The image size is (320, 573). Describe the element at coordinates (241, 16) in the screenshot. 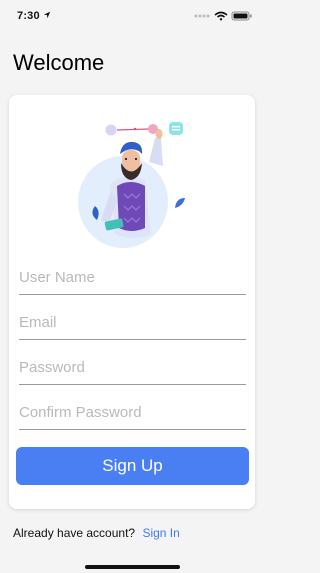

I see `battery-icon` at that location.